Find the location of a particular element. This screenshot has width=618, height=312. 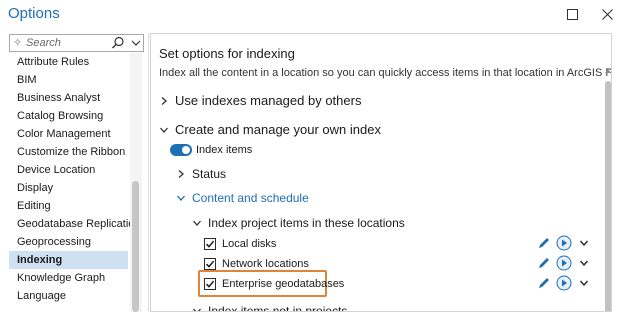

sidebar-item-business-analyst: Business Analyst is located at coordinates (68, 98).